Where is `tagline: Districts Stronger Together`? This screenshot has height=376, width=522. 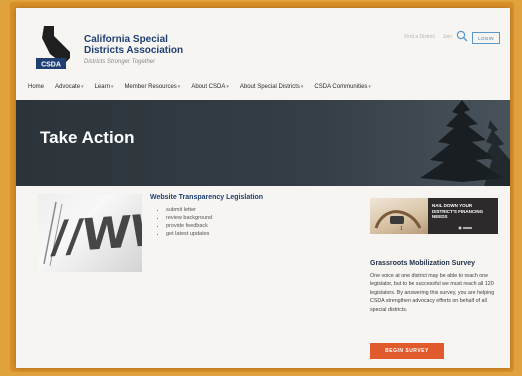 tagline: Districts Stronger Together is located at coordinates (120, 62).